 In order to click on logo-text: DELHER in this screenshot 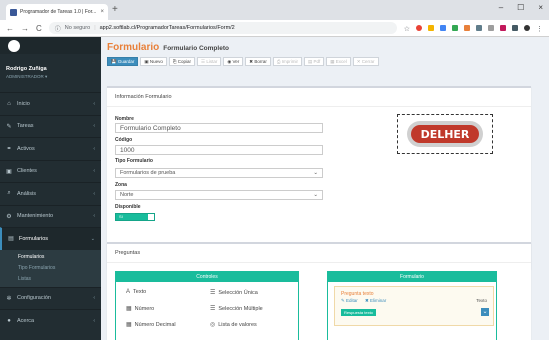, I will do `click(445, 134)`.